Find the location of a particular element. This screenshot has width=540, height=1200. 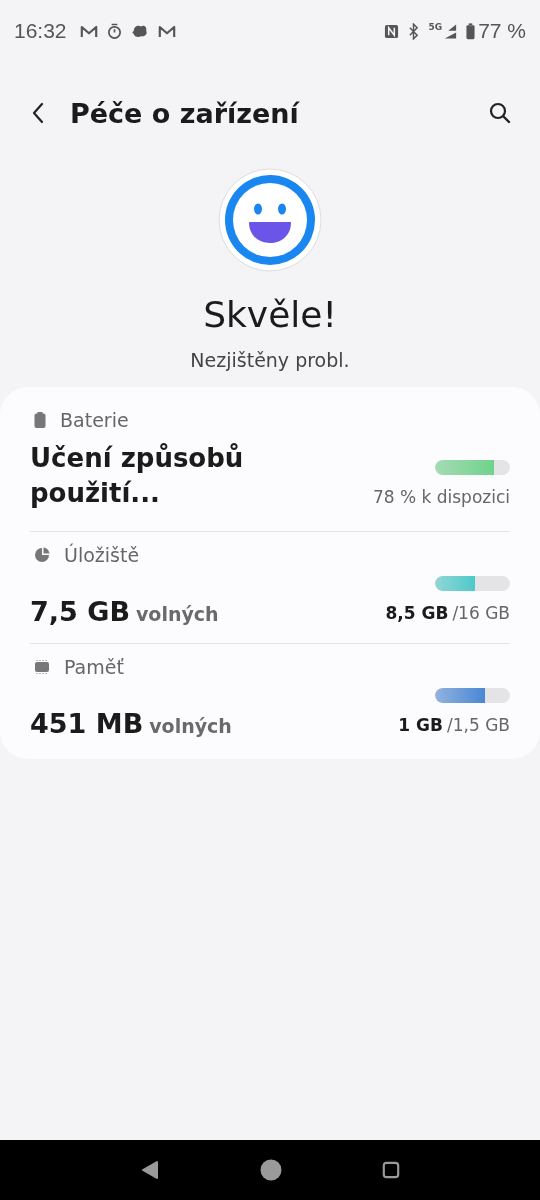

chip-icon is located at coordinates (42, 667).